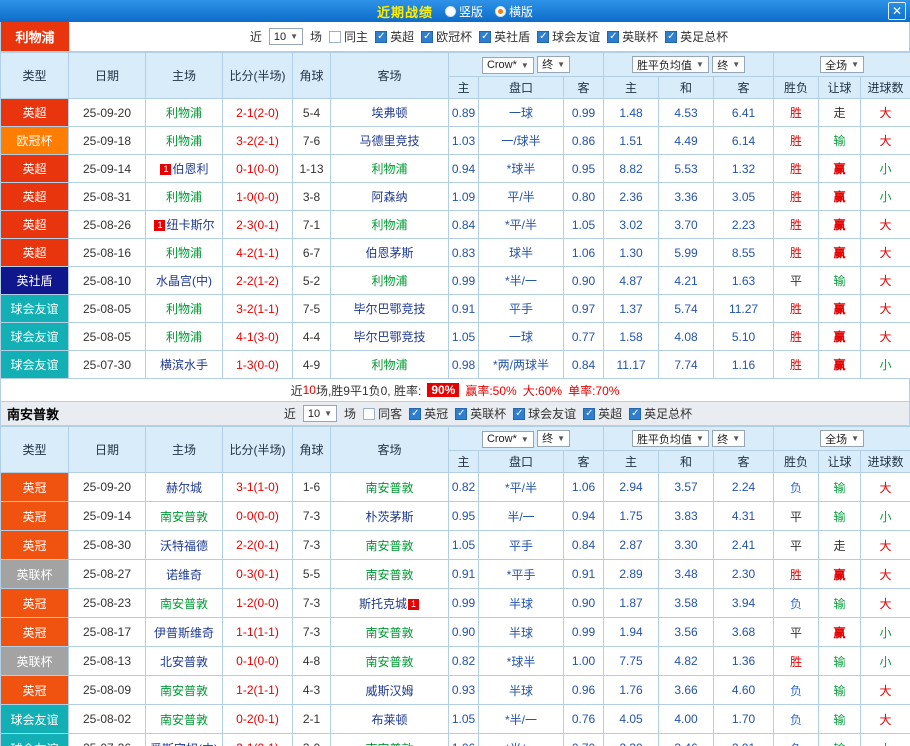 This screenshot has height=746, width=910. What do you see at coordinates (257, 140) in the screenshot?
I see `score-cell: 3-2(2-1)` at bounding box center [257, 140].